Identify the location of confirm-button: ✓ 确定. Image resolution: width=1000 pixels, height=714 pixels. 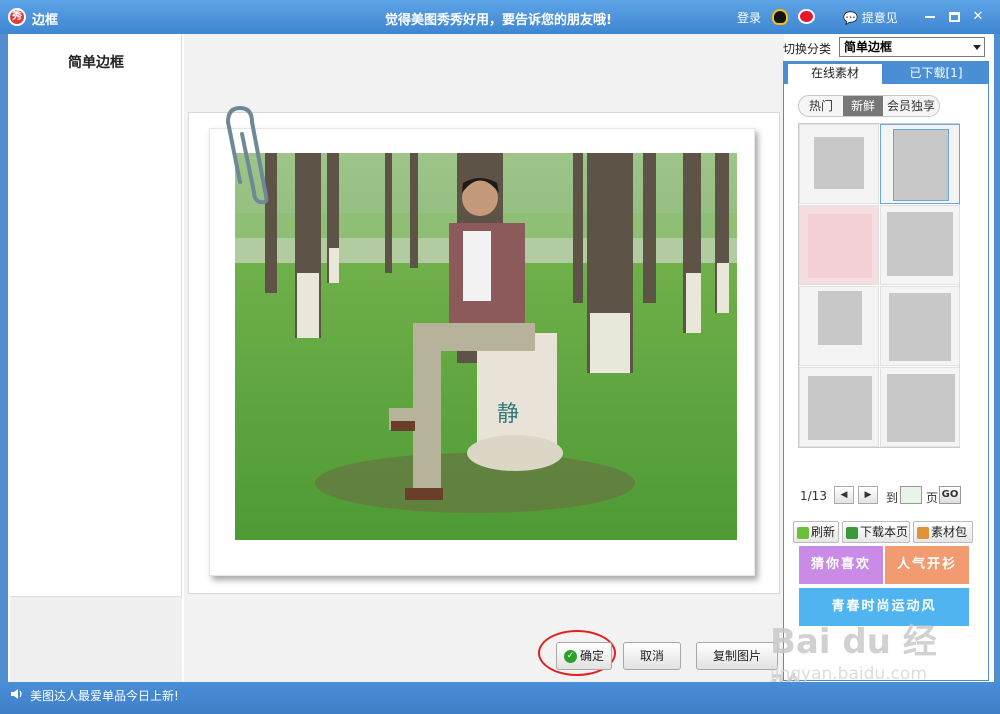
(584, 656).